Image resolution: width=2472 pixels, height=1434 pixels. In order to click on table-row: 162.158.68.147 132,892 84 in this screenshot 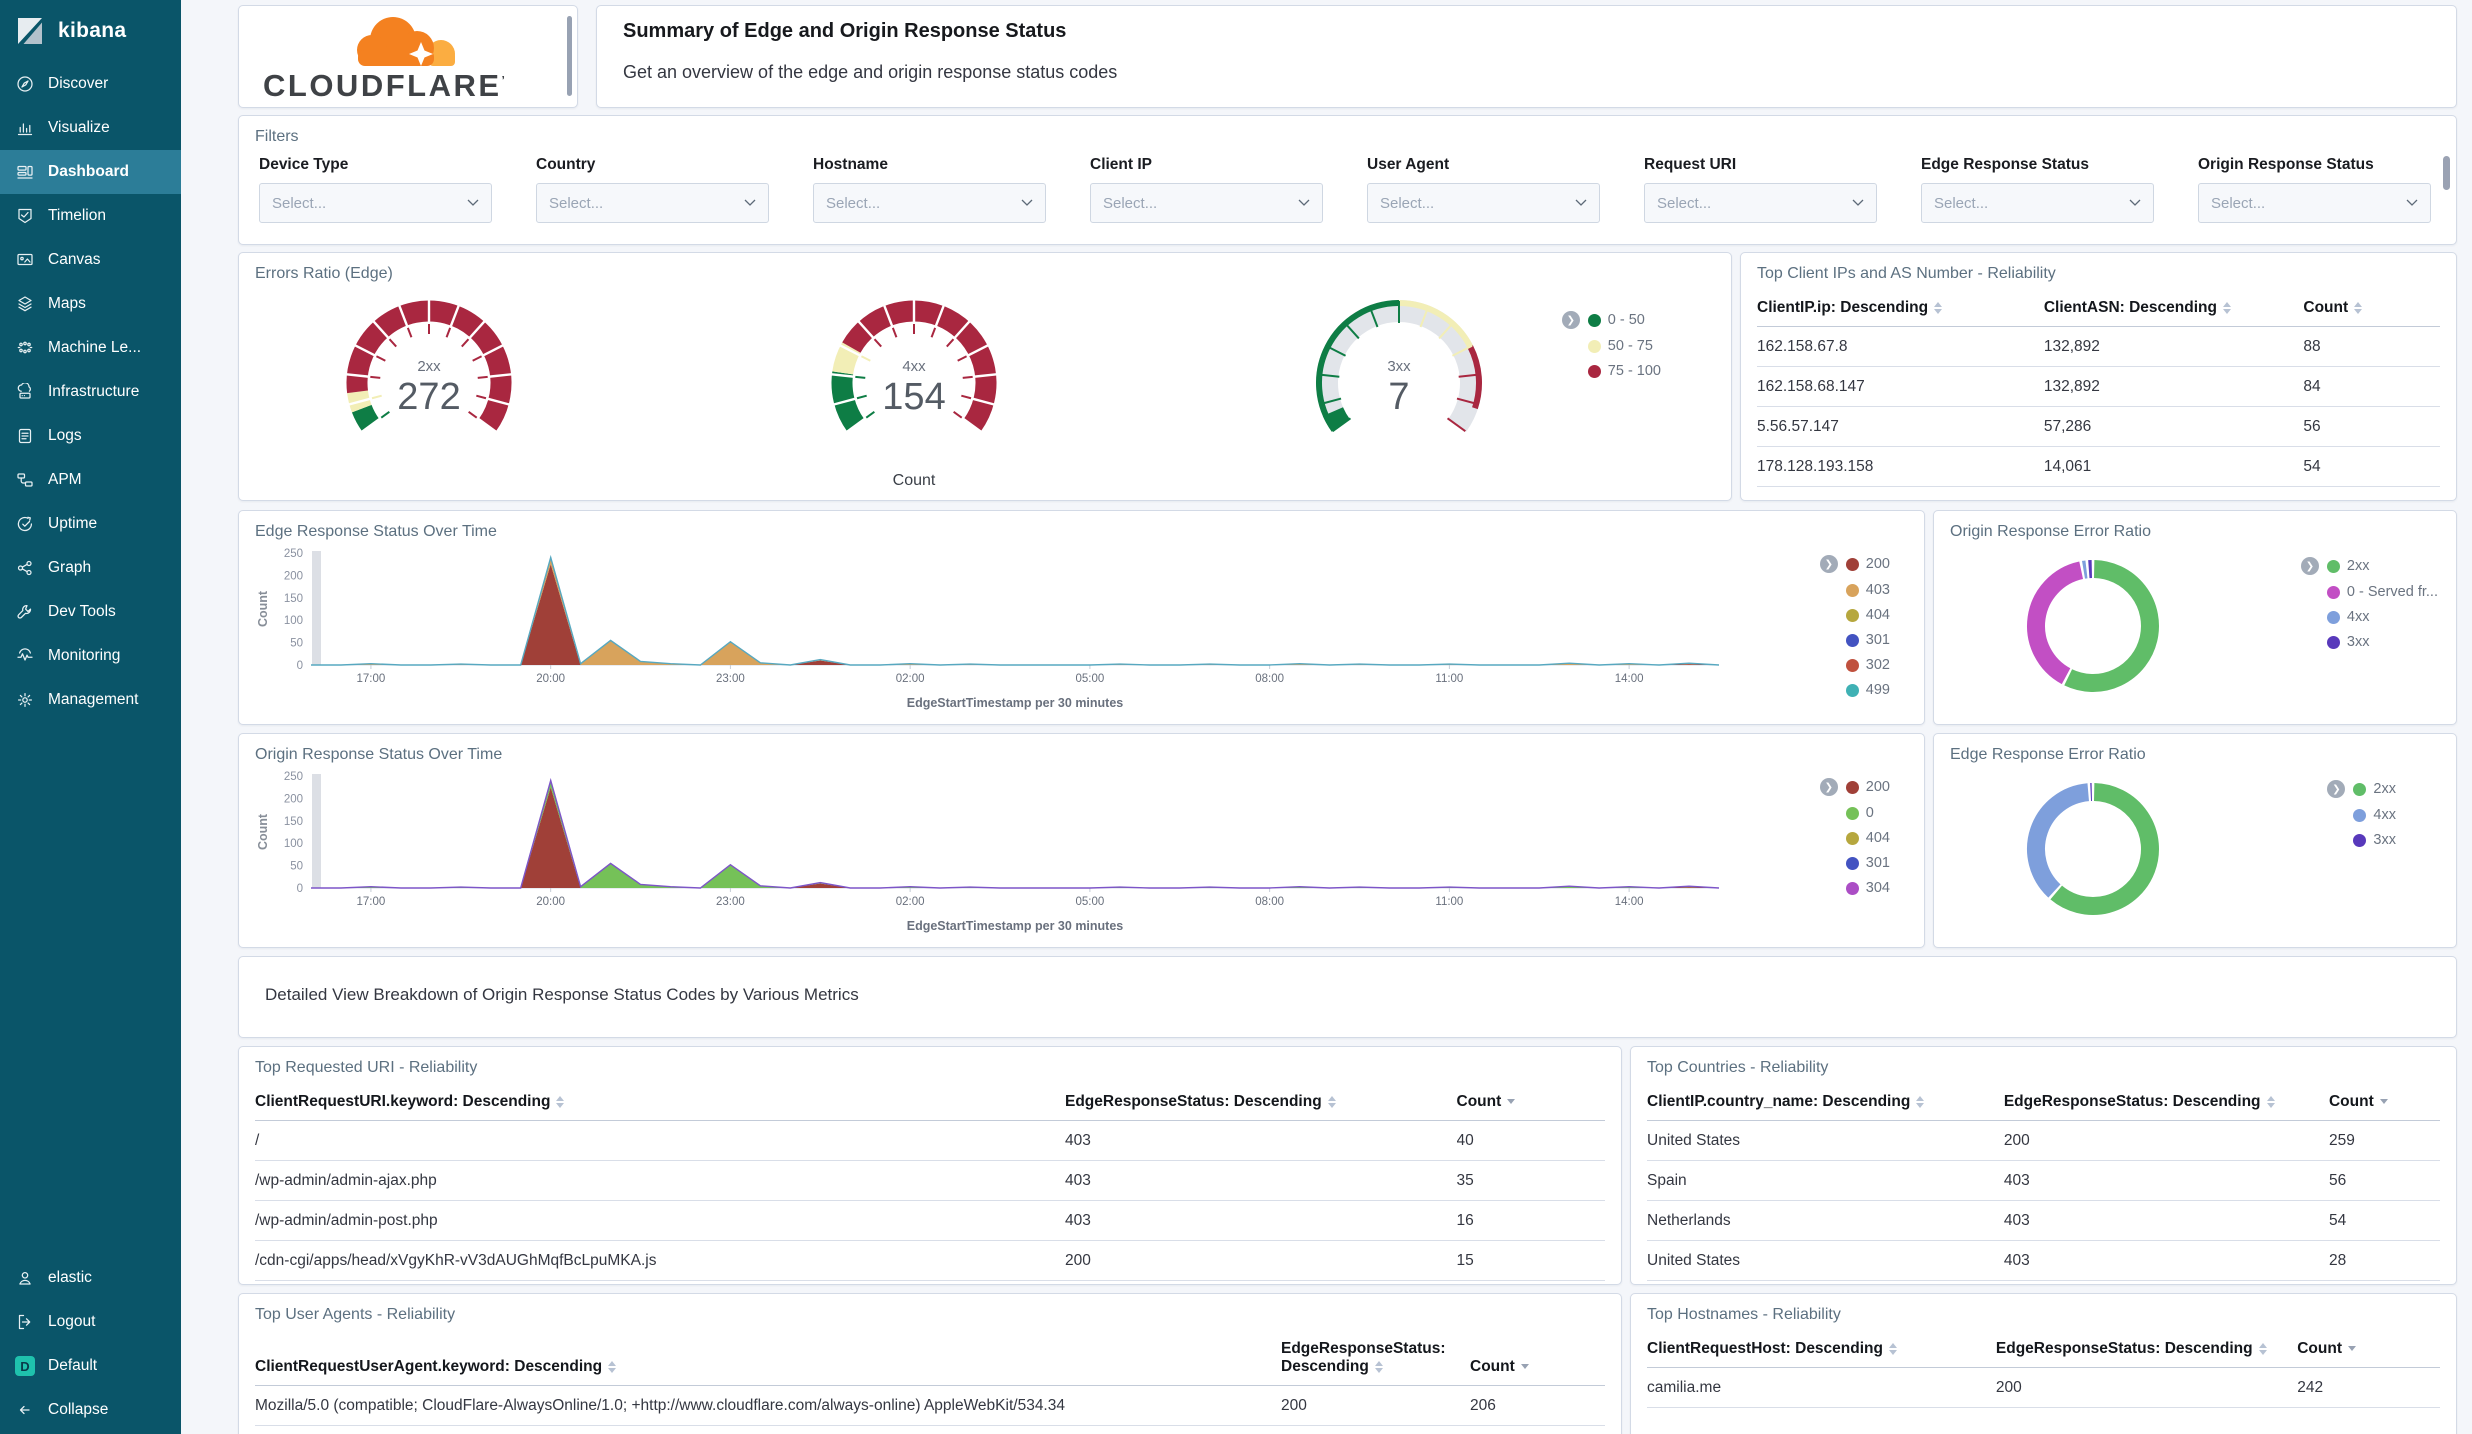, I will do `click(2098, 386)`.